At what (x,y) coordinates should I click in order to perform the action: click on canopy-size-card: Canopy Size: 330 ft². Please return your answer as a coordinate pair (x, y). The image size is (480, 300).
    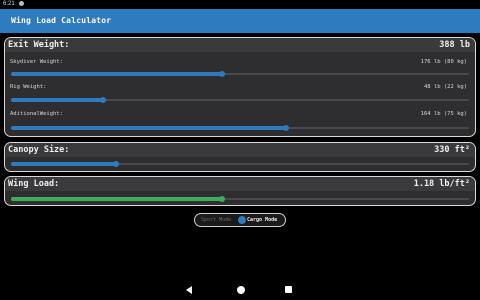
    Looking at the image, I should click on (240, 157).